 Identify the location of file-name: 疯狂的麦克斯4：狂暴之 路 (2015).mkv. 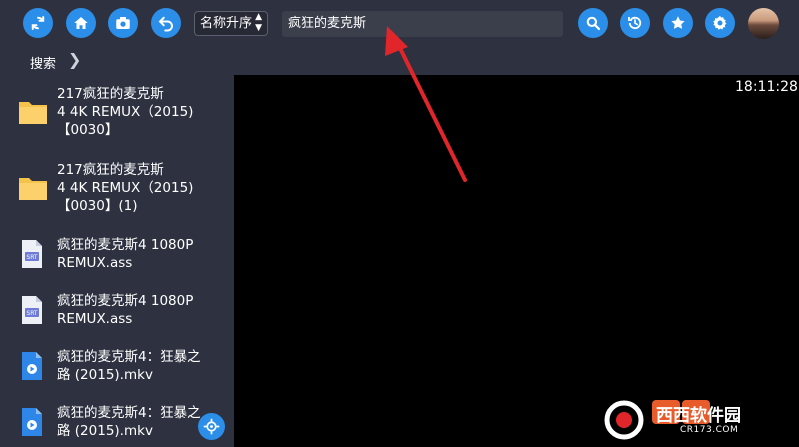
(129, 366).